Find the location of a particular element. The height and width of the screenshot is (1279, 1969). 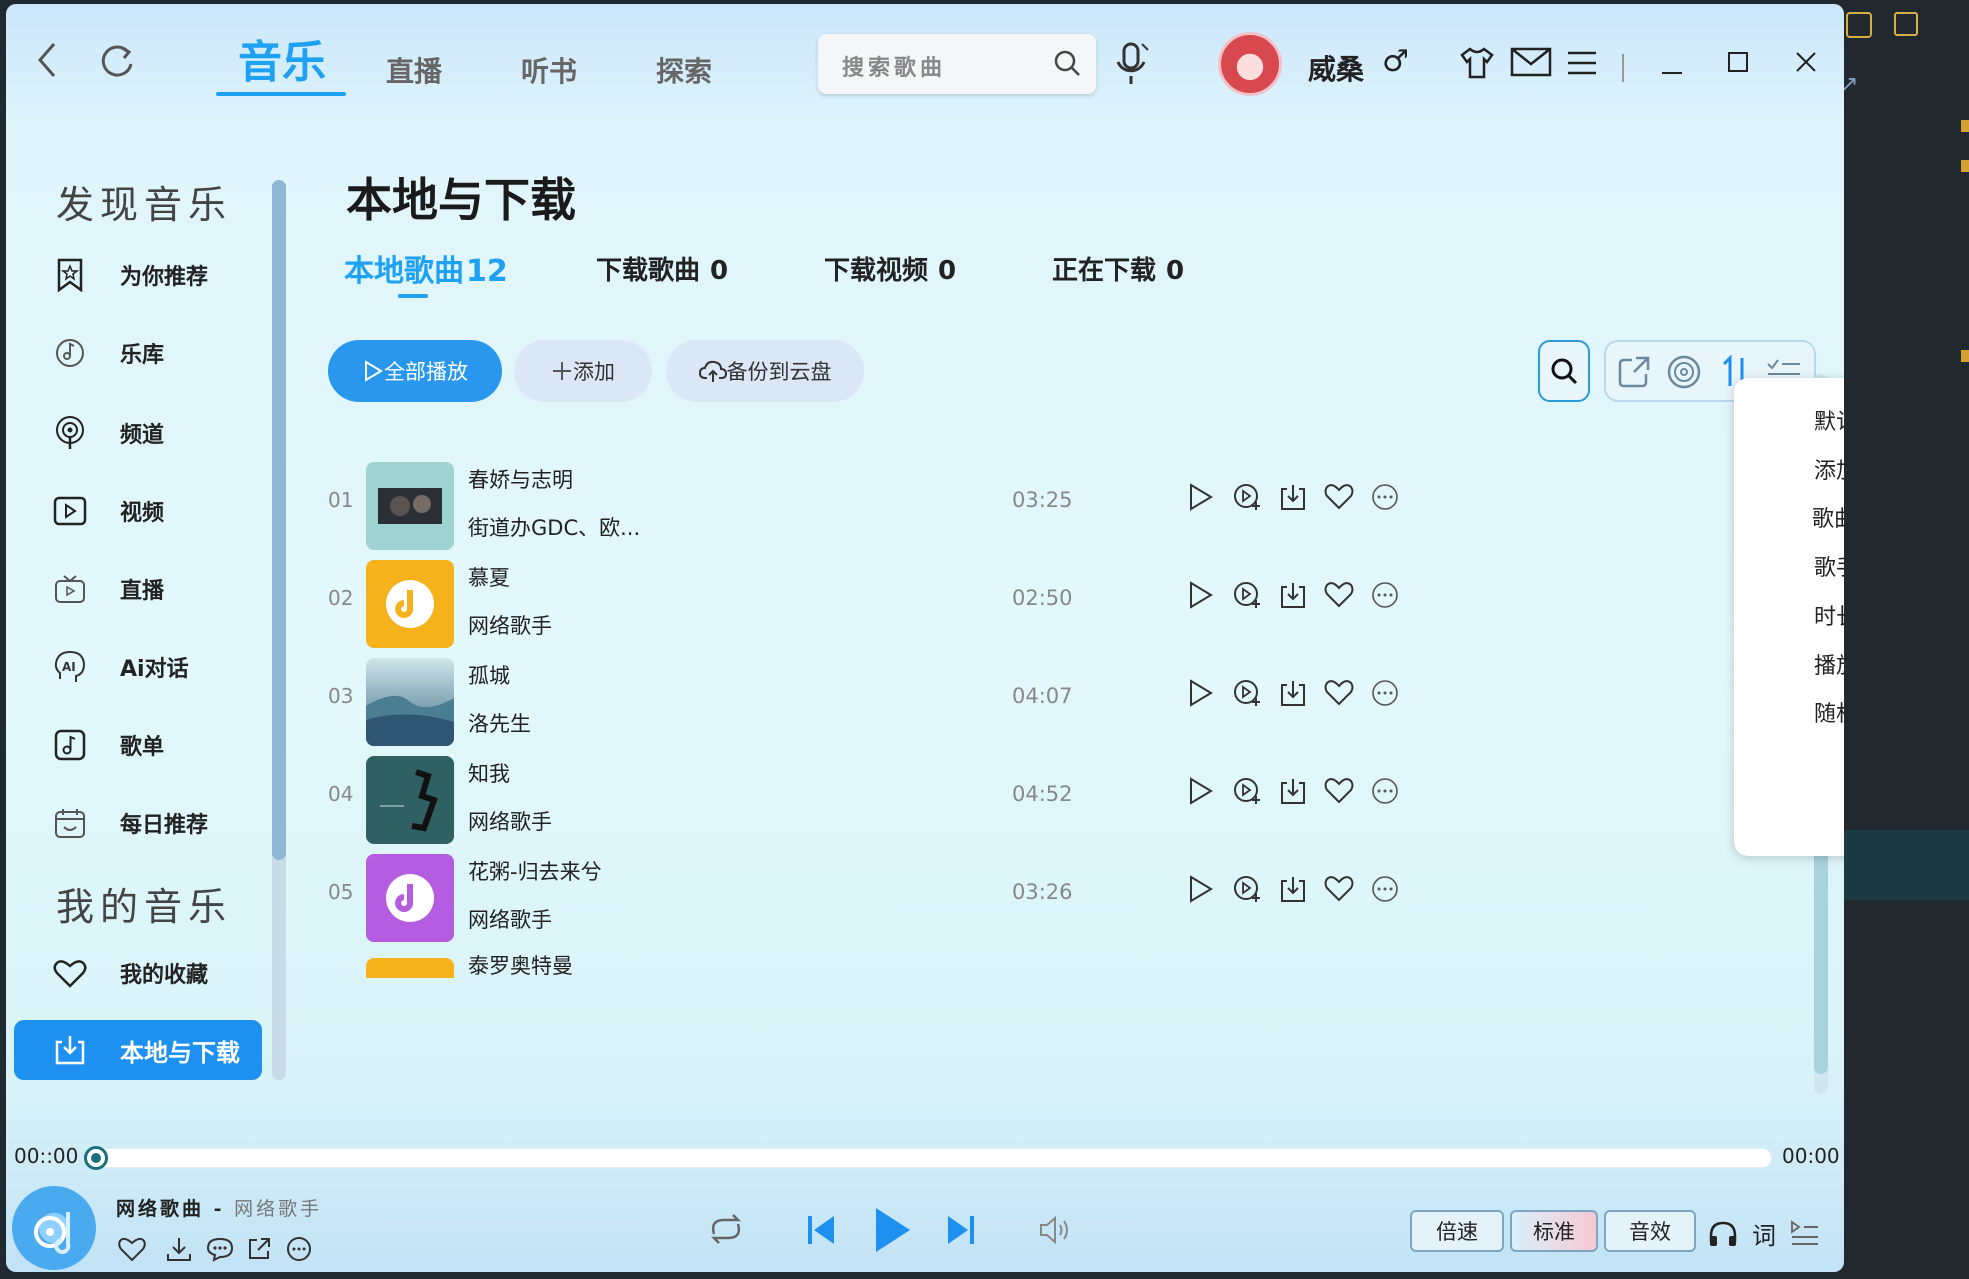

sound-effect-button: 音效 is located at coordinates (1650, 1231).